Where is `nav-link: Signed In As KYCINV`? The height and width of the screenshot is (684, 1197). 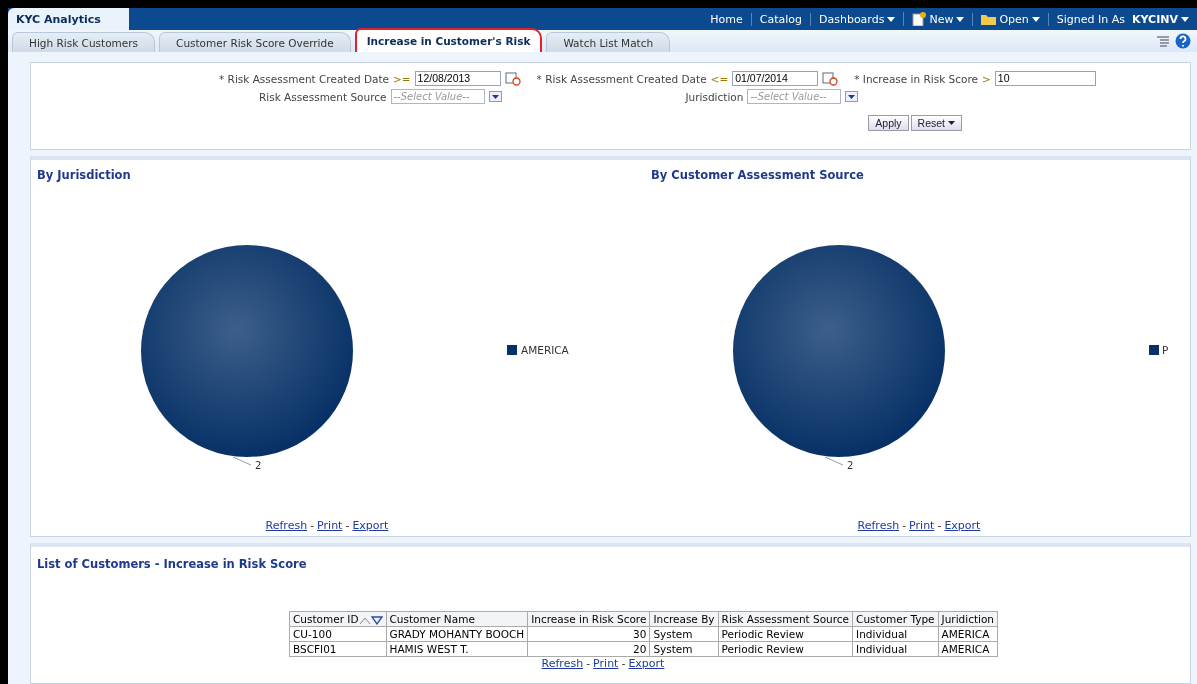
nav-link: Signed In As KYCINV is located at coordinates (1122, 19).